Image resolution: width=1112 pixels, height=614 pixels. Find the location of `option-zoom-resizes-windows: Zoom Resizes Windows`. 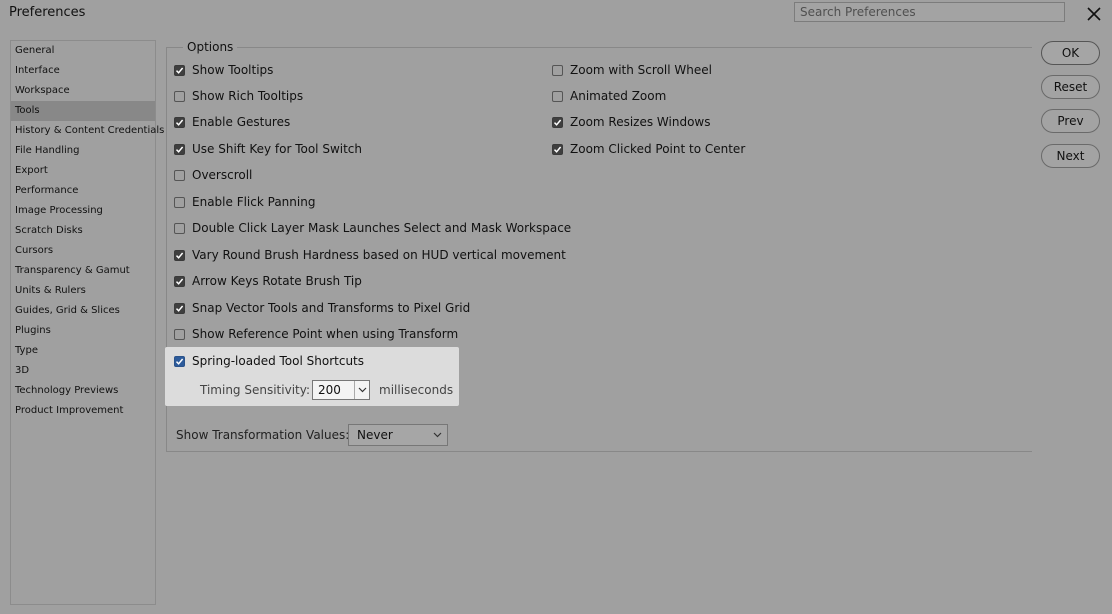

option-zoom-resizes-windows: Zoom Resizes Windows is located at coordinates (631, 122).